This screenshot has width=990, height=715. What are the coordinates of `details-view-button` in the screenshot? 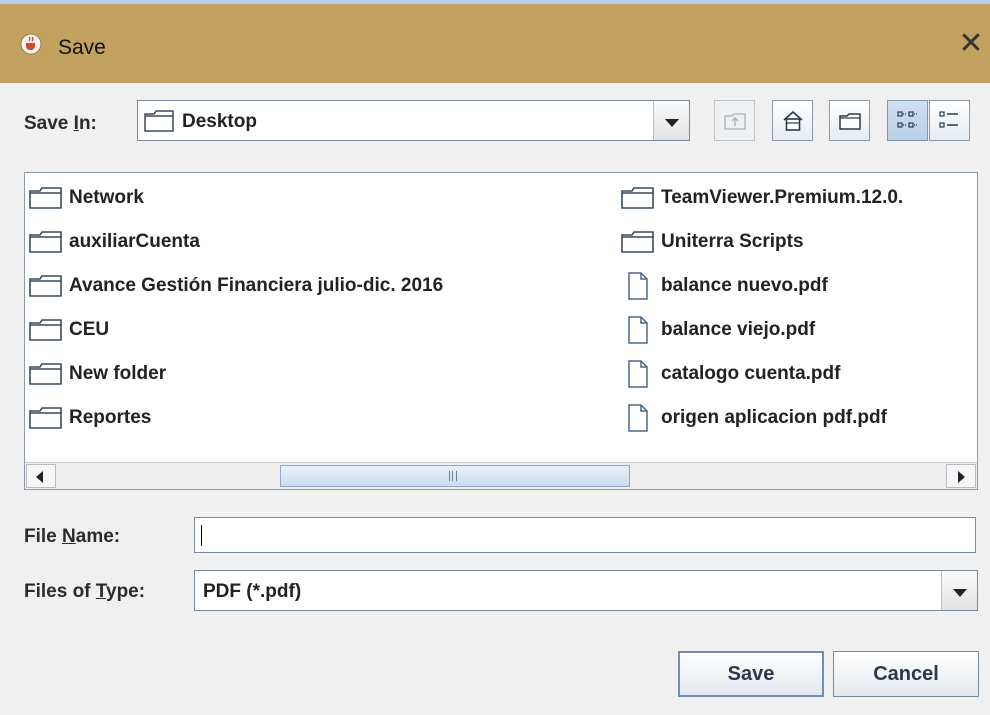 It's located at (949, 120).